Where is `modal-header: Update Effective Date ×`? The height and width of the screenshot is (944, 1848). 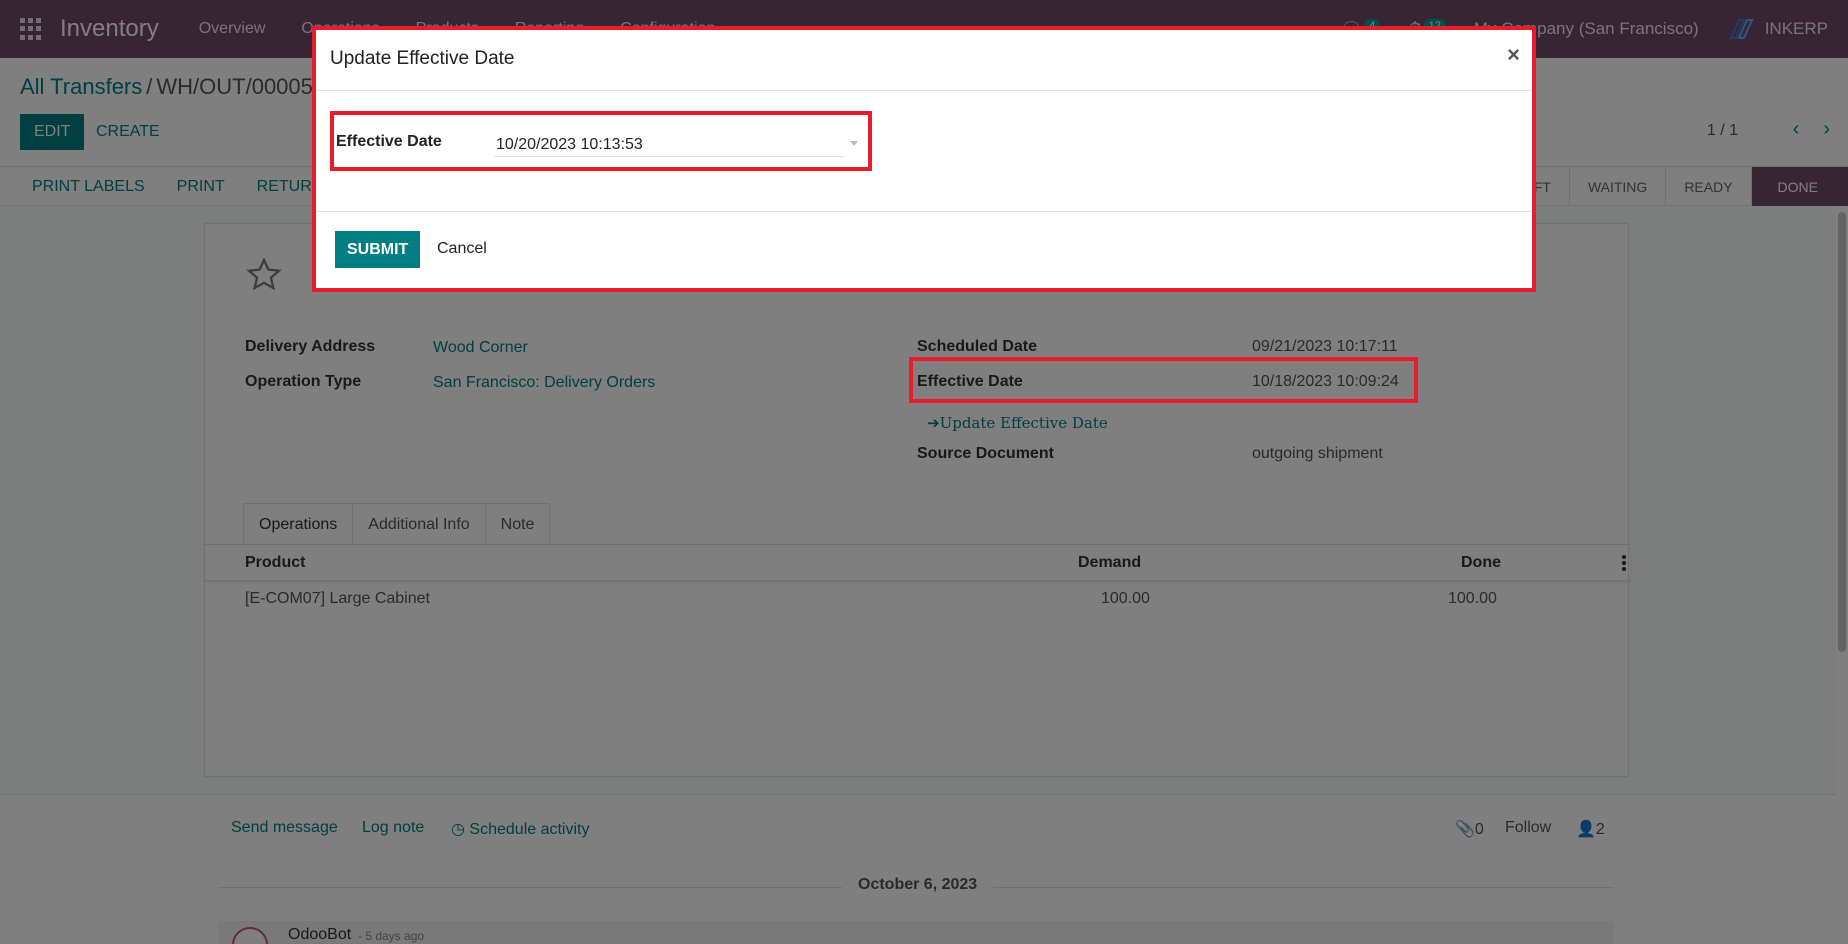 modal-header: Update Effective Date × is located at coordinates (924, 60).